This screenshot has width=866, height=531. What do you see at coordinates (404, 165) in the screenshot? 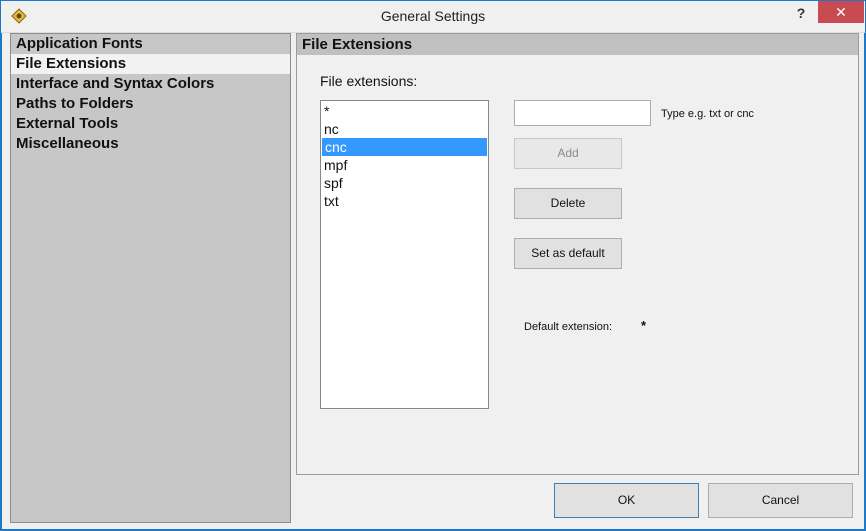
I see `list-item: mpf` at bounding box center [404, 165].